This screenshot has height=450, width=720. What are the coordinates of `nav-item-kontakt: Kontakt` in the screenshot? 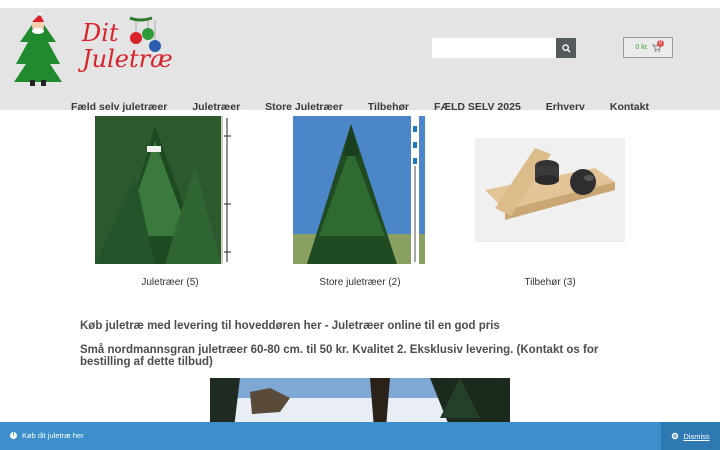 It's located at (629, 107).